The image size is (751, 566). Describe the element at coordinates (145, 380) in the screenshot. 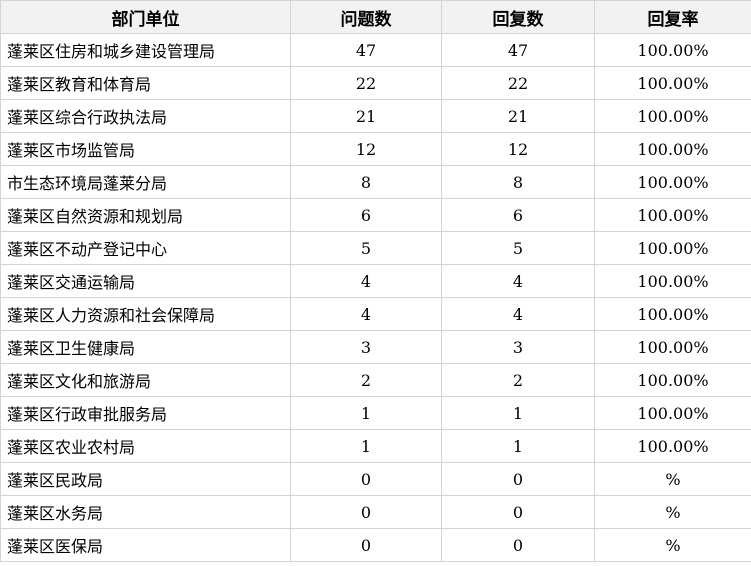

I see `unit-cell: 蓬莱区文化和旅游局` at that location.